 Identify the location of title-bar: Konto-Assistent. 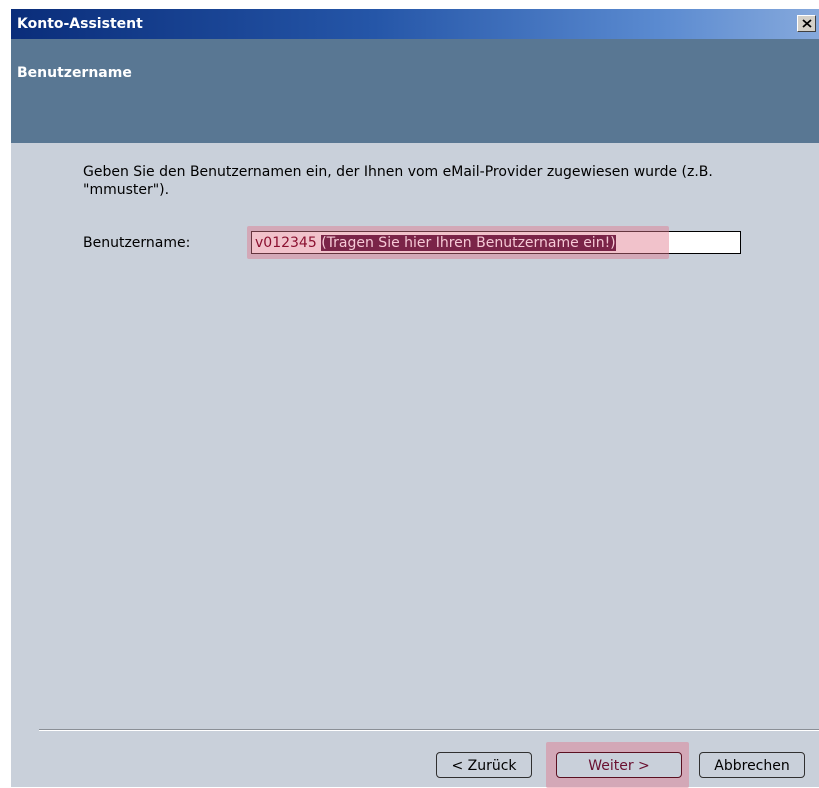
(415, 24).